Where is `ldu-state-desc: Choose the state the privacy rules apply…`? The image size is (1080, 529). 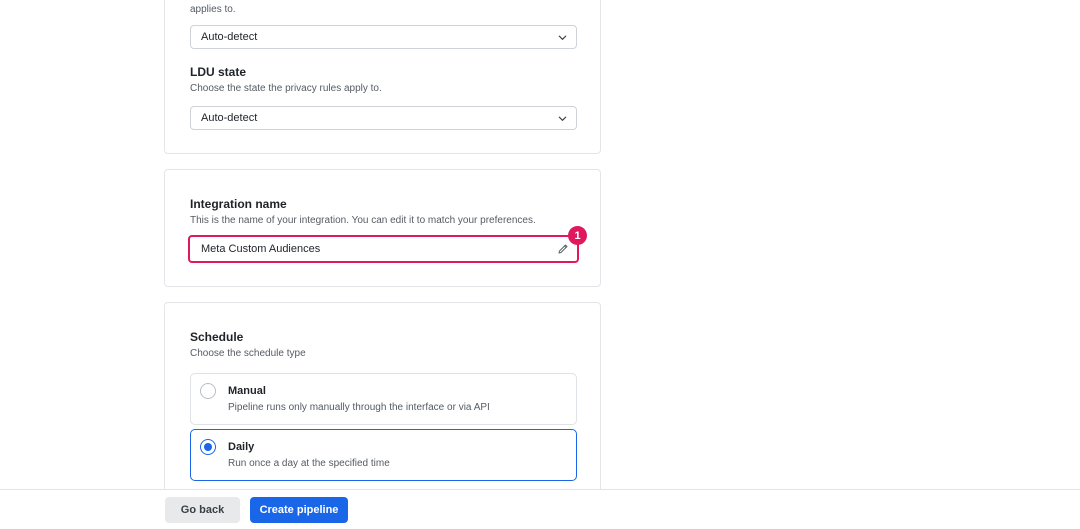 ldu-state-desc: Choose the state the privacy rules apply… is located at coordinates (286, 88).